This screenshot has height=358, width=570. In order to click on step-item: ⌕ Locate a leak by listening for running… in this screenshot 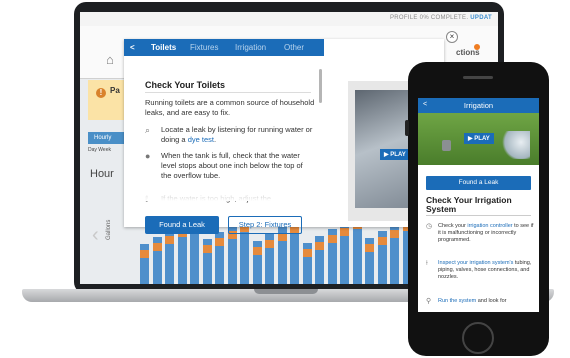, I will do `click(230, 135)`.